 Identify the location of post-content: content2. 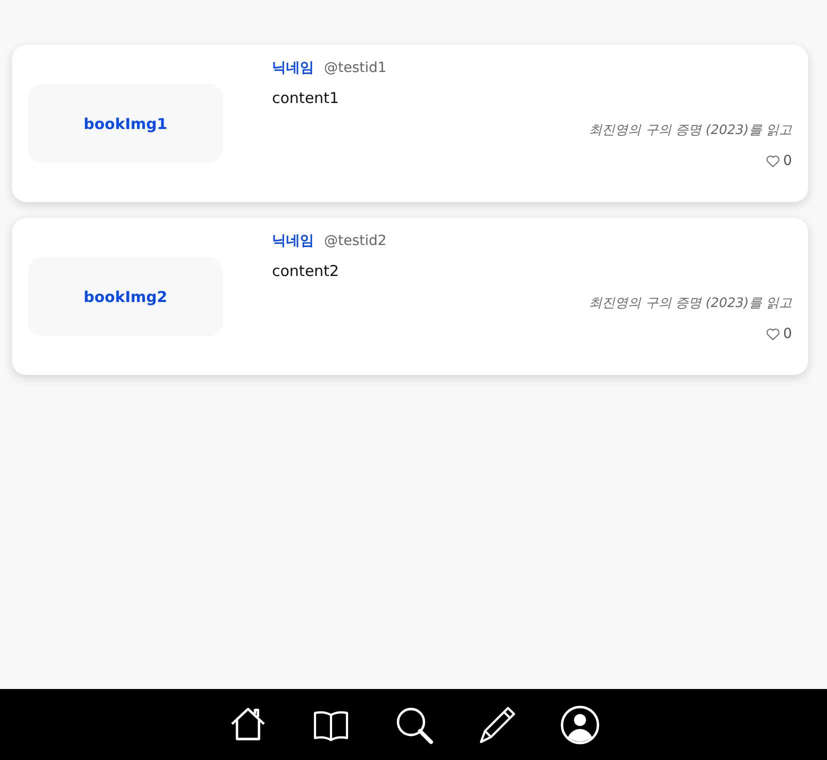
(306, 271).